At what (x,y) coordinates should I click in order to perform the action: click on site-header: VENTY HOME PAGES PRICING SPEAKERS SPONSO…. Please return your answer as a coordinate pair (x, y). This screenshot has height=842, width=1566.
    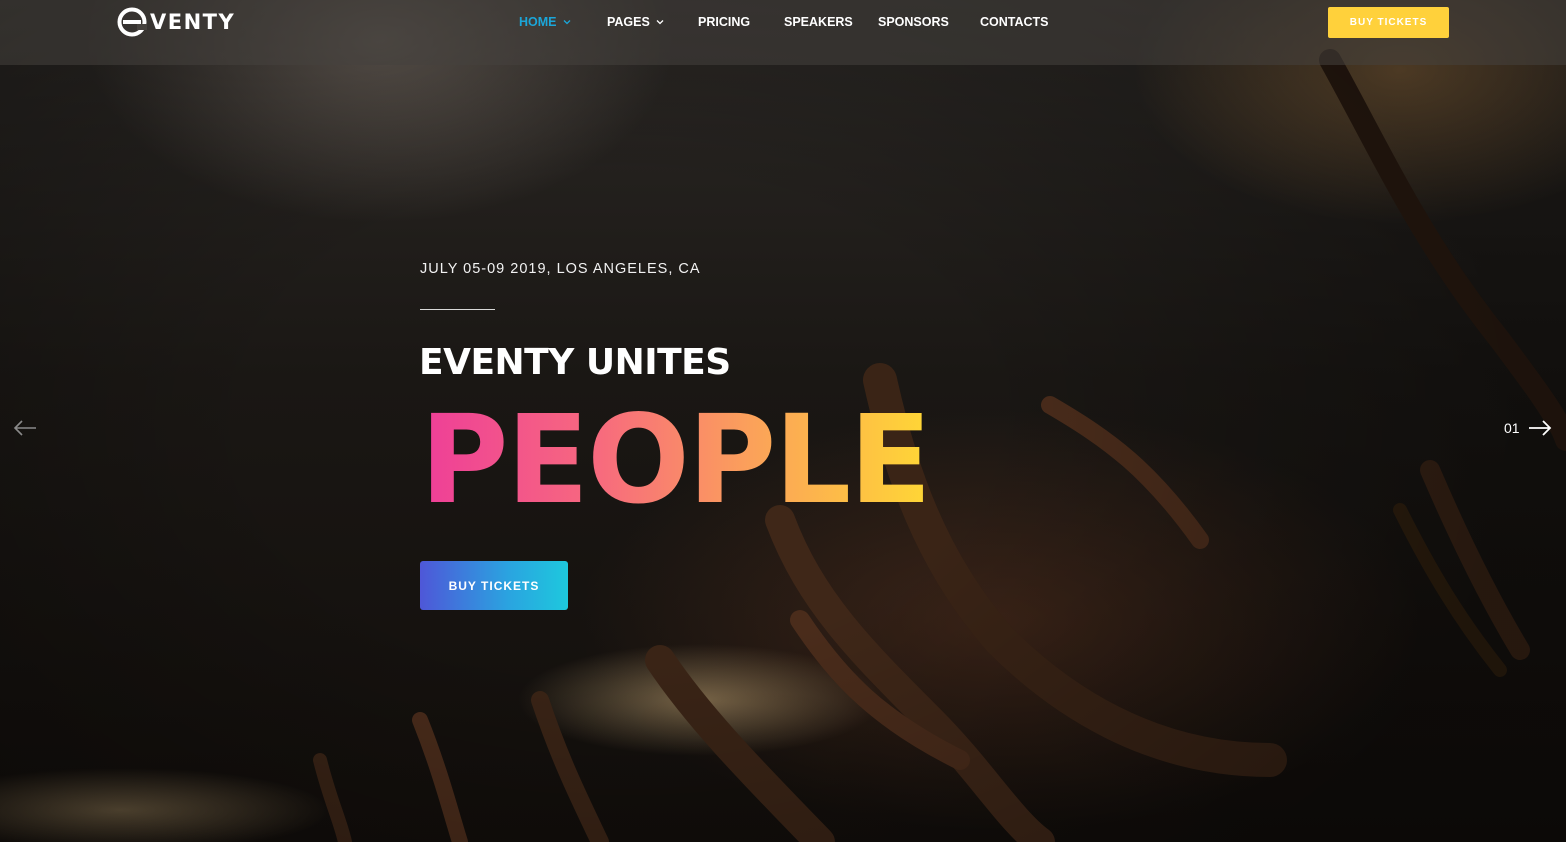
    Looking at the image, I should click on (783, 32).